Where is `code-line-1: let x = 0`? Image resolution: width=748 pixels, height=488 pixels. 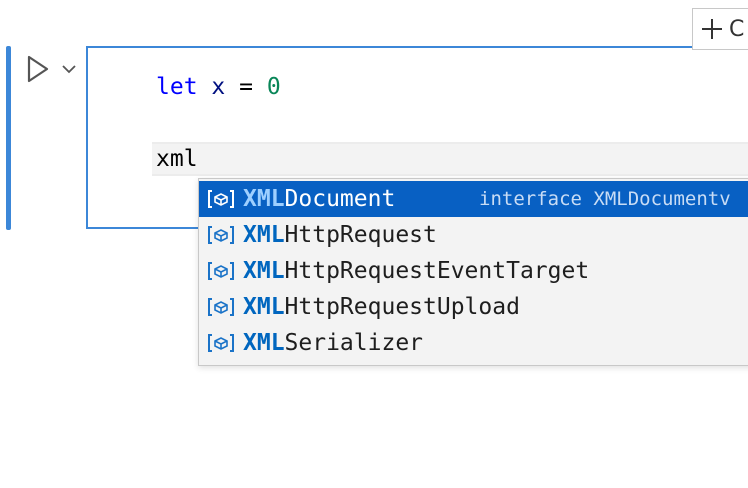
code-line-1: let x = 0 is located at coordinates (218, 87).